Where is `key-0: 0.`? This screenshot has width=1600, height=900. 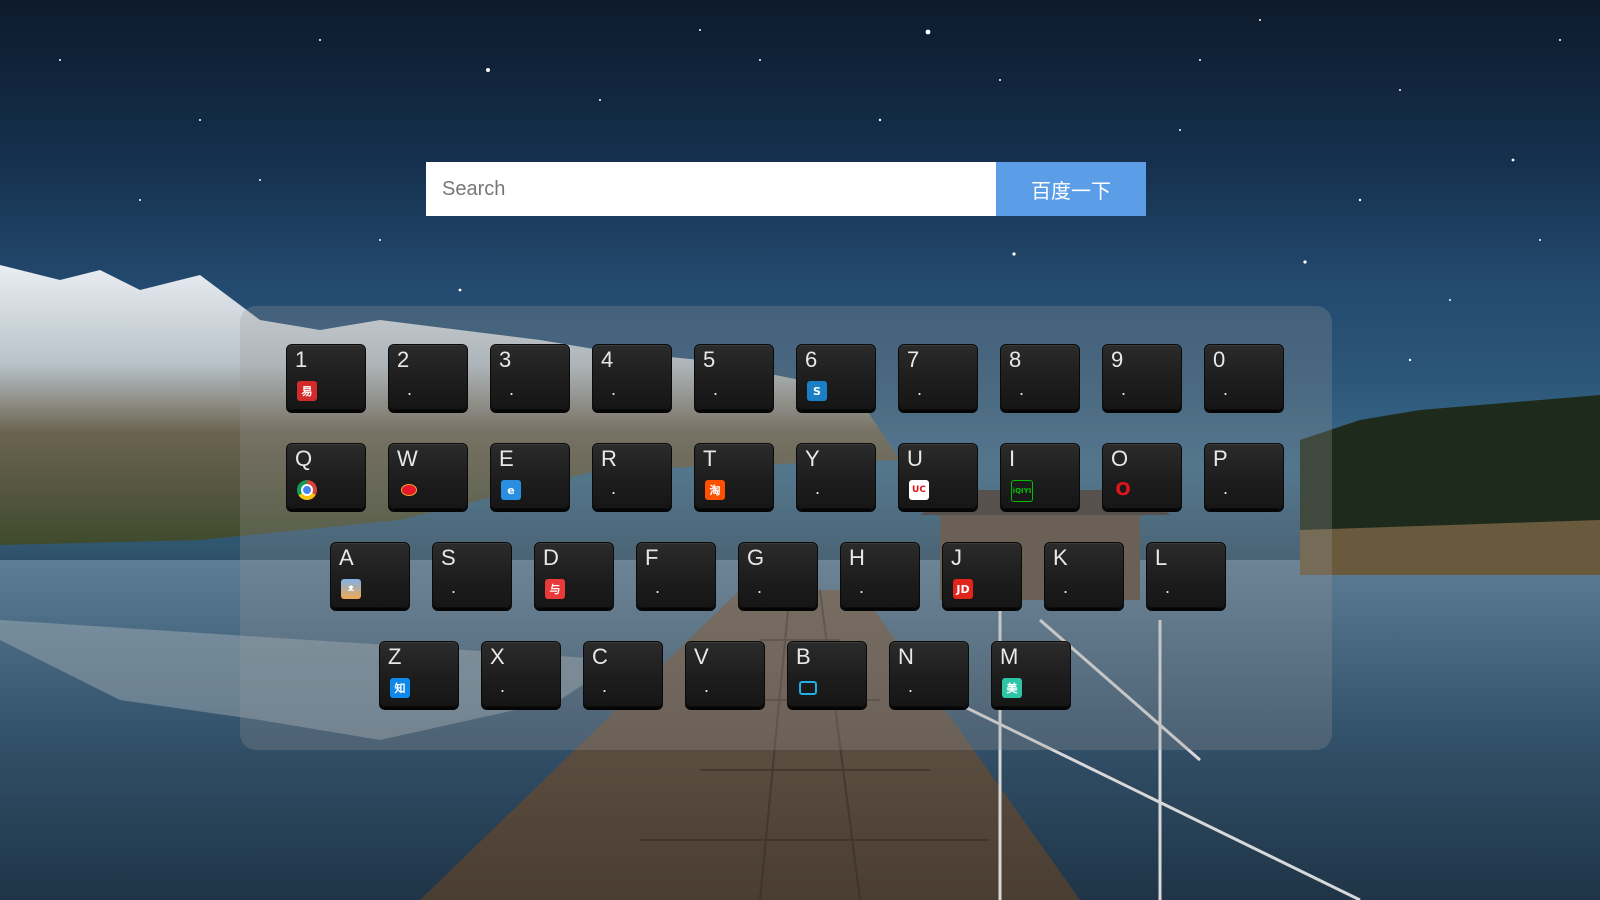
key-0: 0. is located at coordinates (1244, 377).